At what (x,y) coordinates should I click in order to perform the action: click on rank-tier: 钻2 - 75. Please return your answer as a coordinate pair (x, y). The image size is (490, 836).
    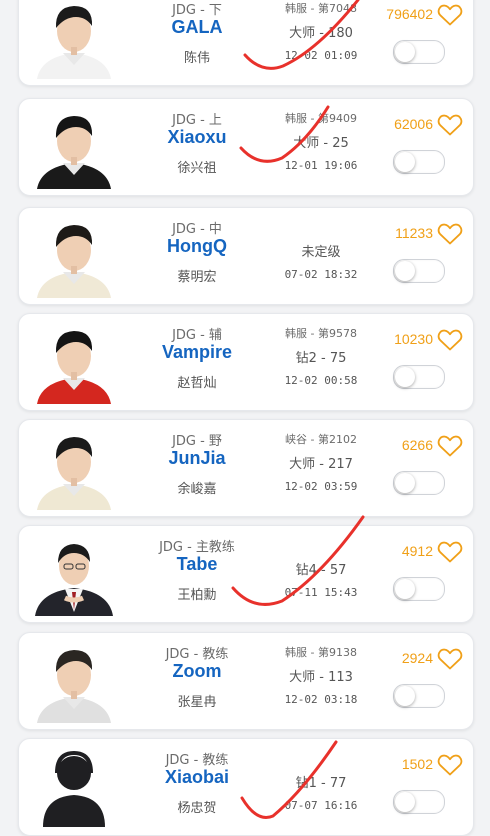
    Looking at the image, I should click on (321, 358).